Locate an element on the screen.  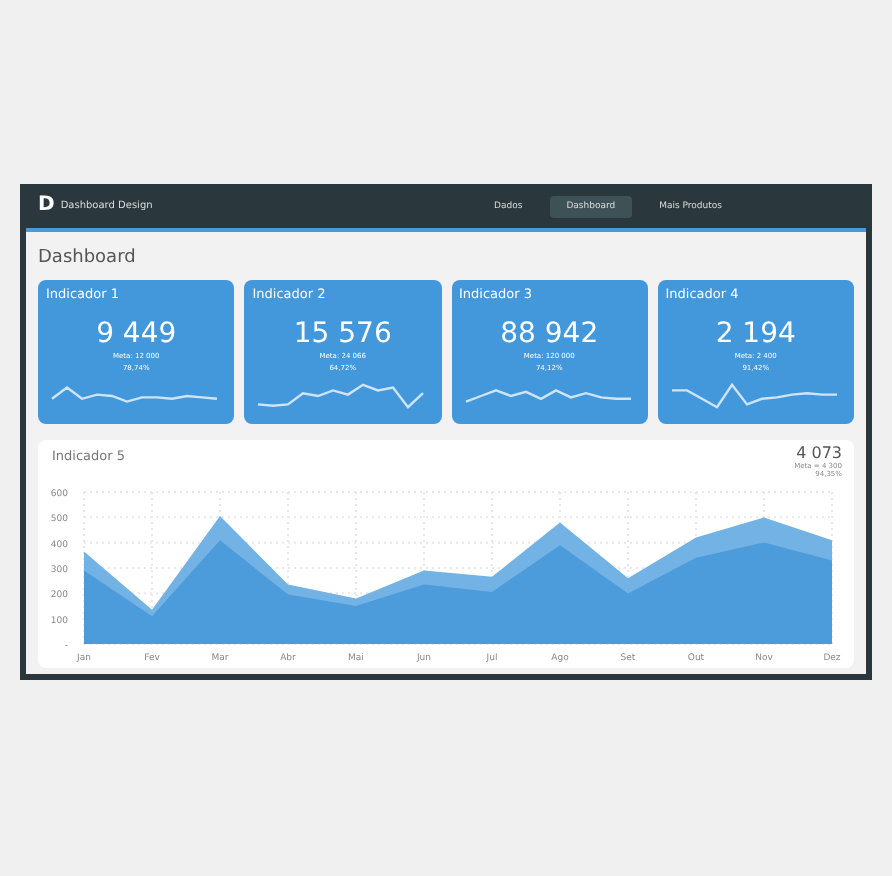
page-title: Dashboard is located at coordinates (88, 258).